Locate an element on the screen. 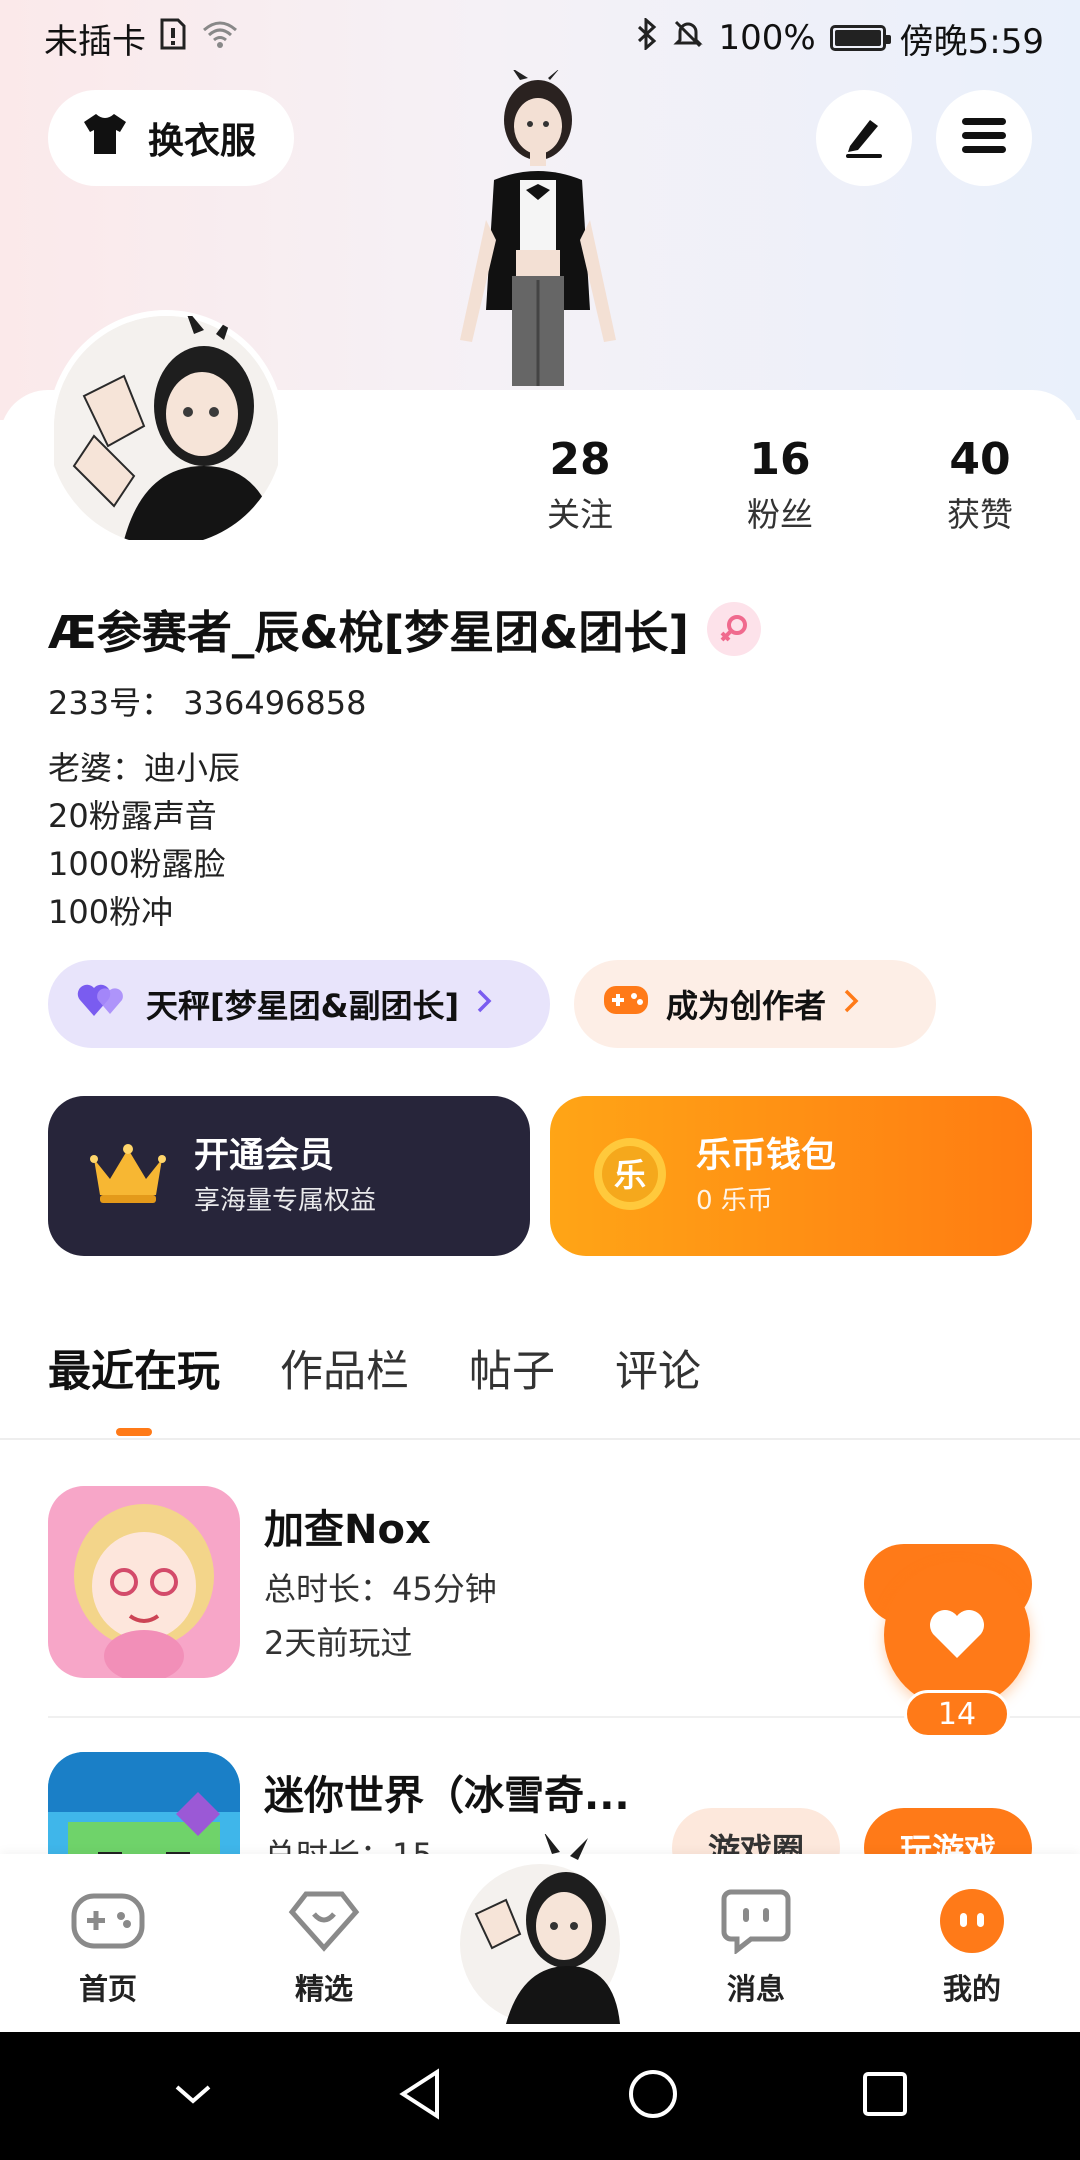 The image size is (1080, 2160). bottom-nav: 首页 精选 消息 我的 is located at coordinates (540, 1932).